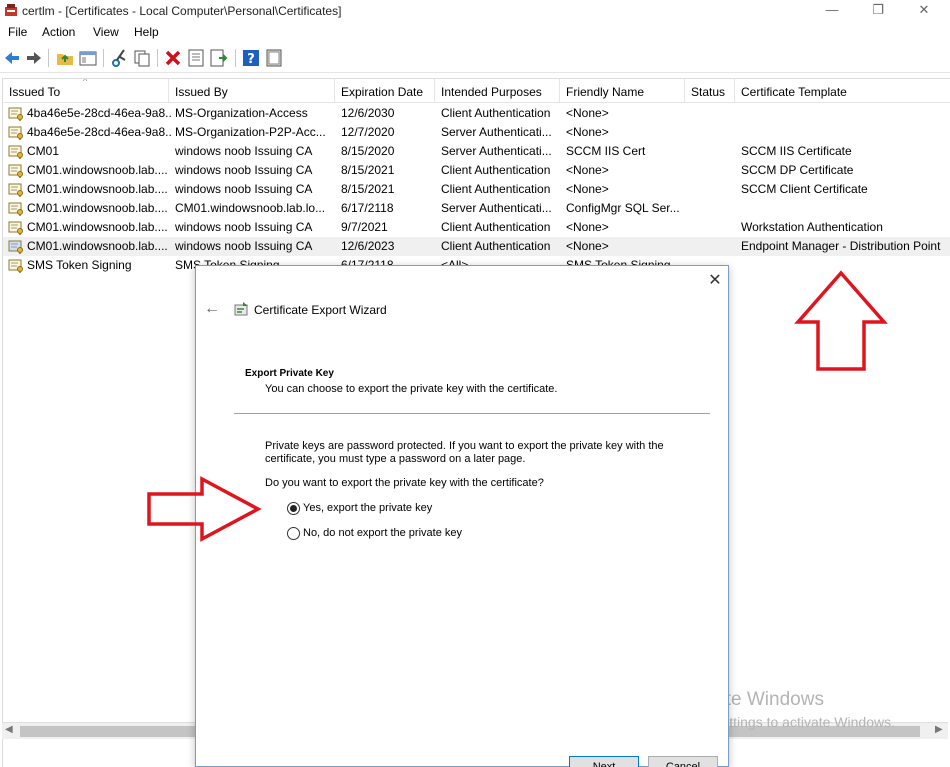  Describe the element at coordinates (142, 58) in the screenshot. I see `copy-icon` at that location.